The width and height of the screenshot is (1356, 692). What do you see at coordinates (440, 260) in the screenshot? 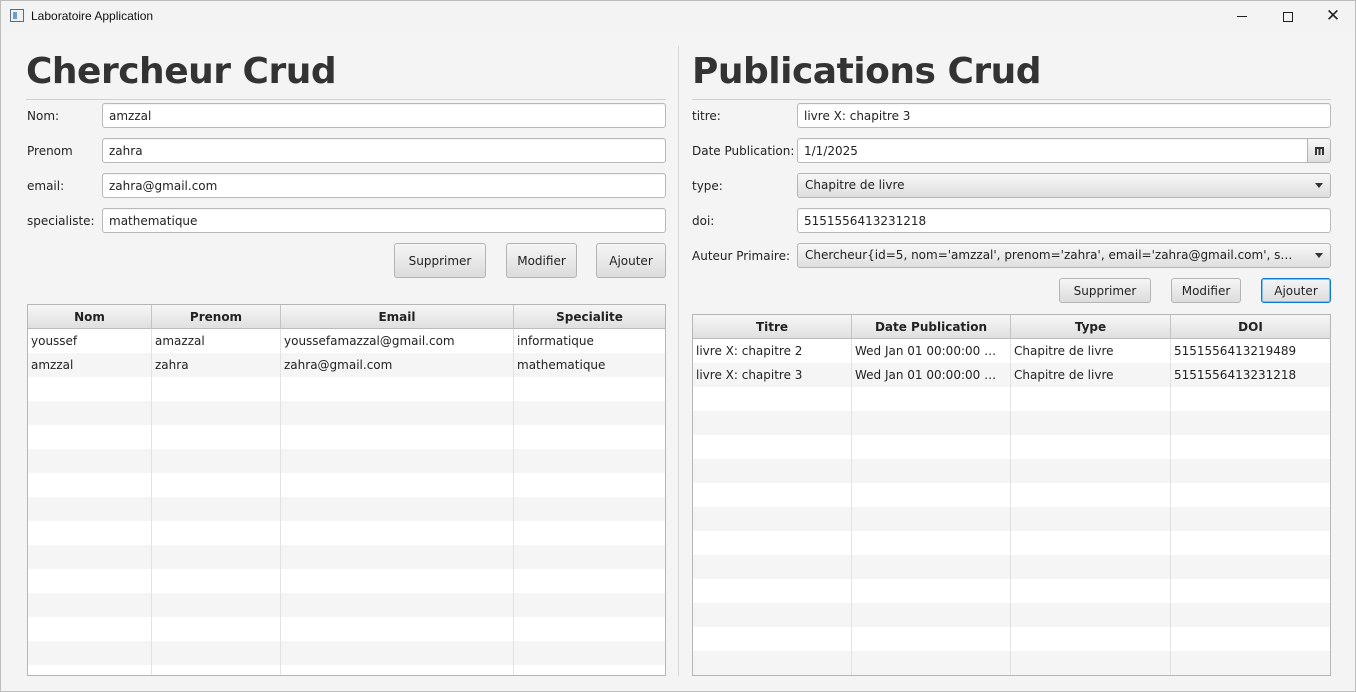
I see `chercheur-supprimer-button: Supprimer` at bounding box center [440, 260].